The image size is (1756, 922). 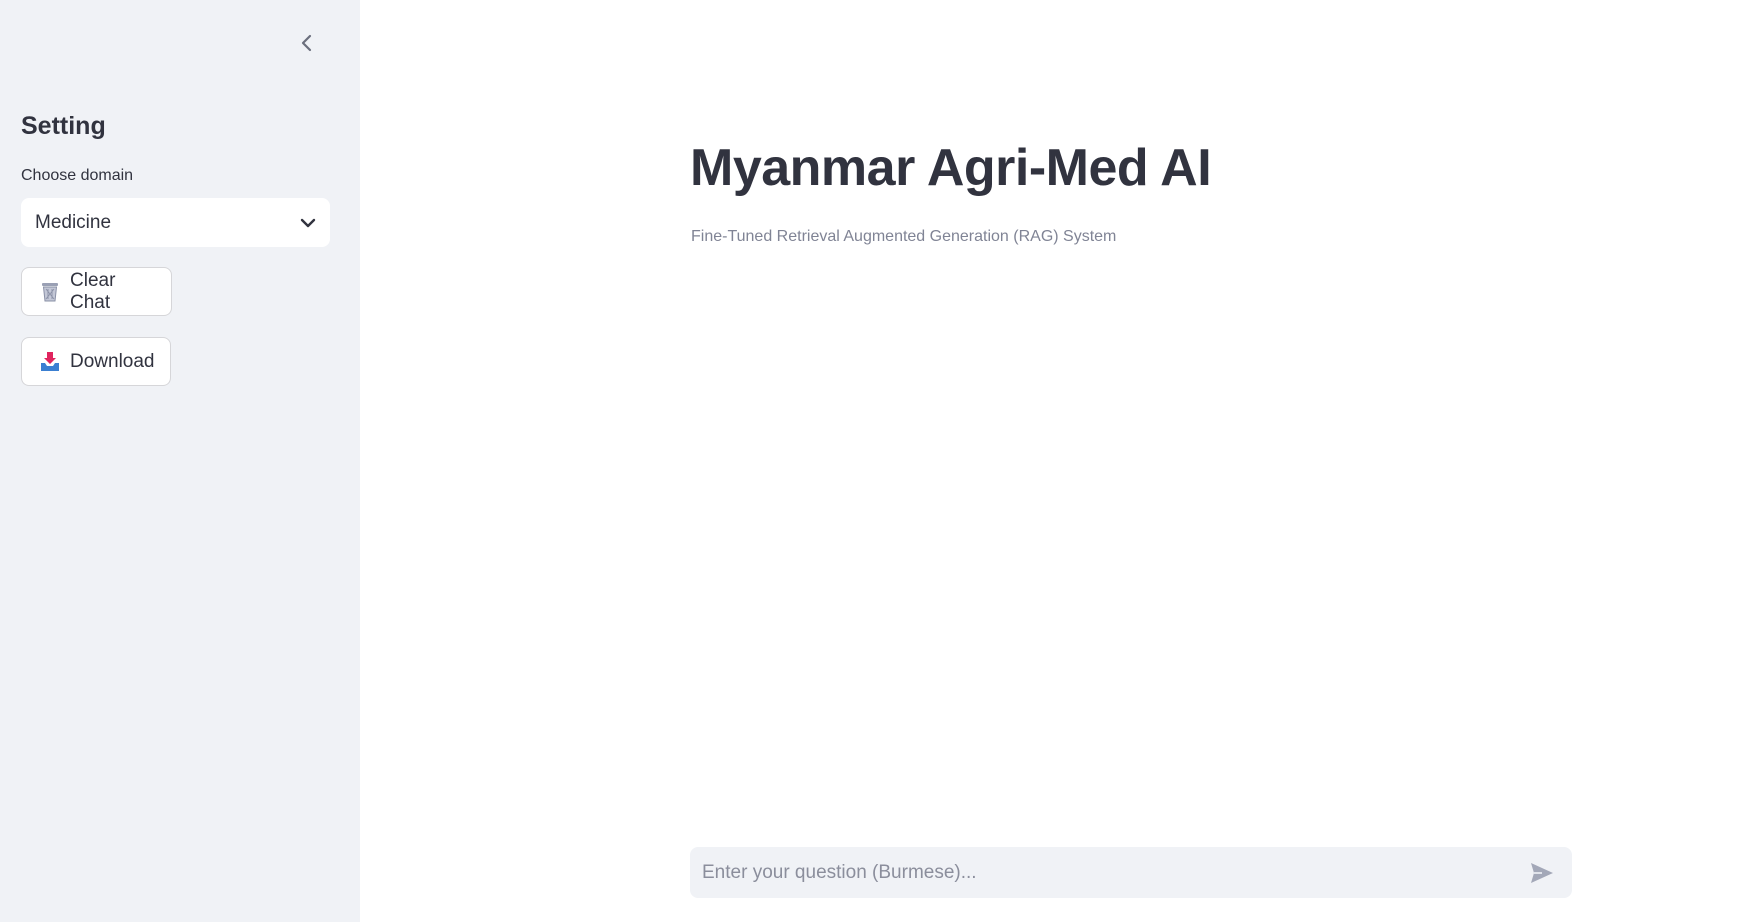 I want to click on chat-input, so click(x=1113, y=872).